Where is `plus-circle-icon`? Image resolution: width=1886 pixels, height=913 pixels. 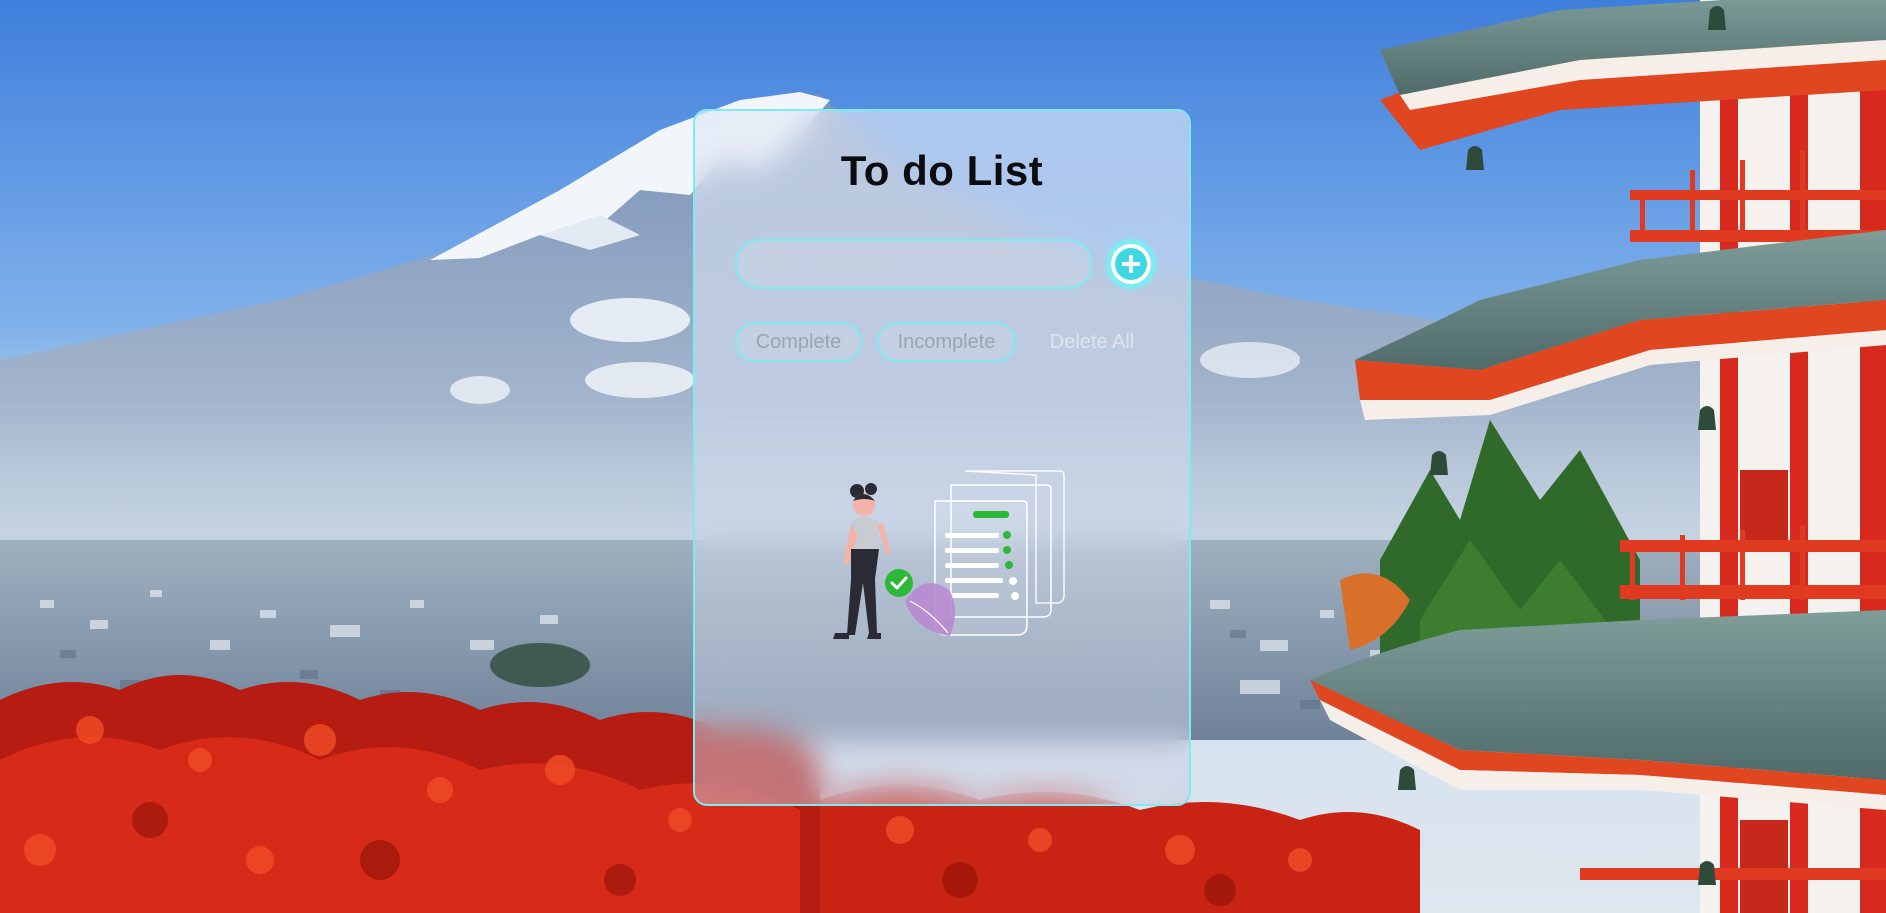
plus-circle-icon is located at coordinates (1131, 264).